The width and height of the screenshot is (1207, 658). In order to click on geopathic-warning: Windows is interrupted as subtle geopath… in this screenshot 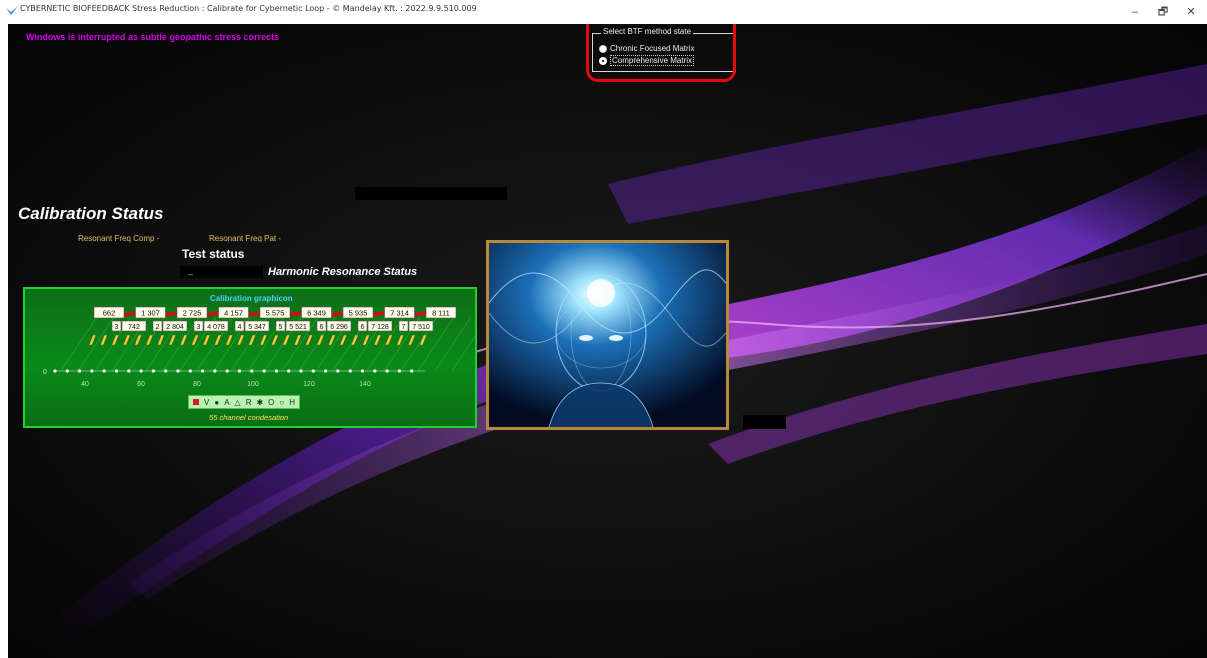, I will do `click(152, 37)`.